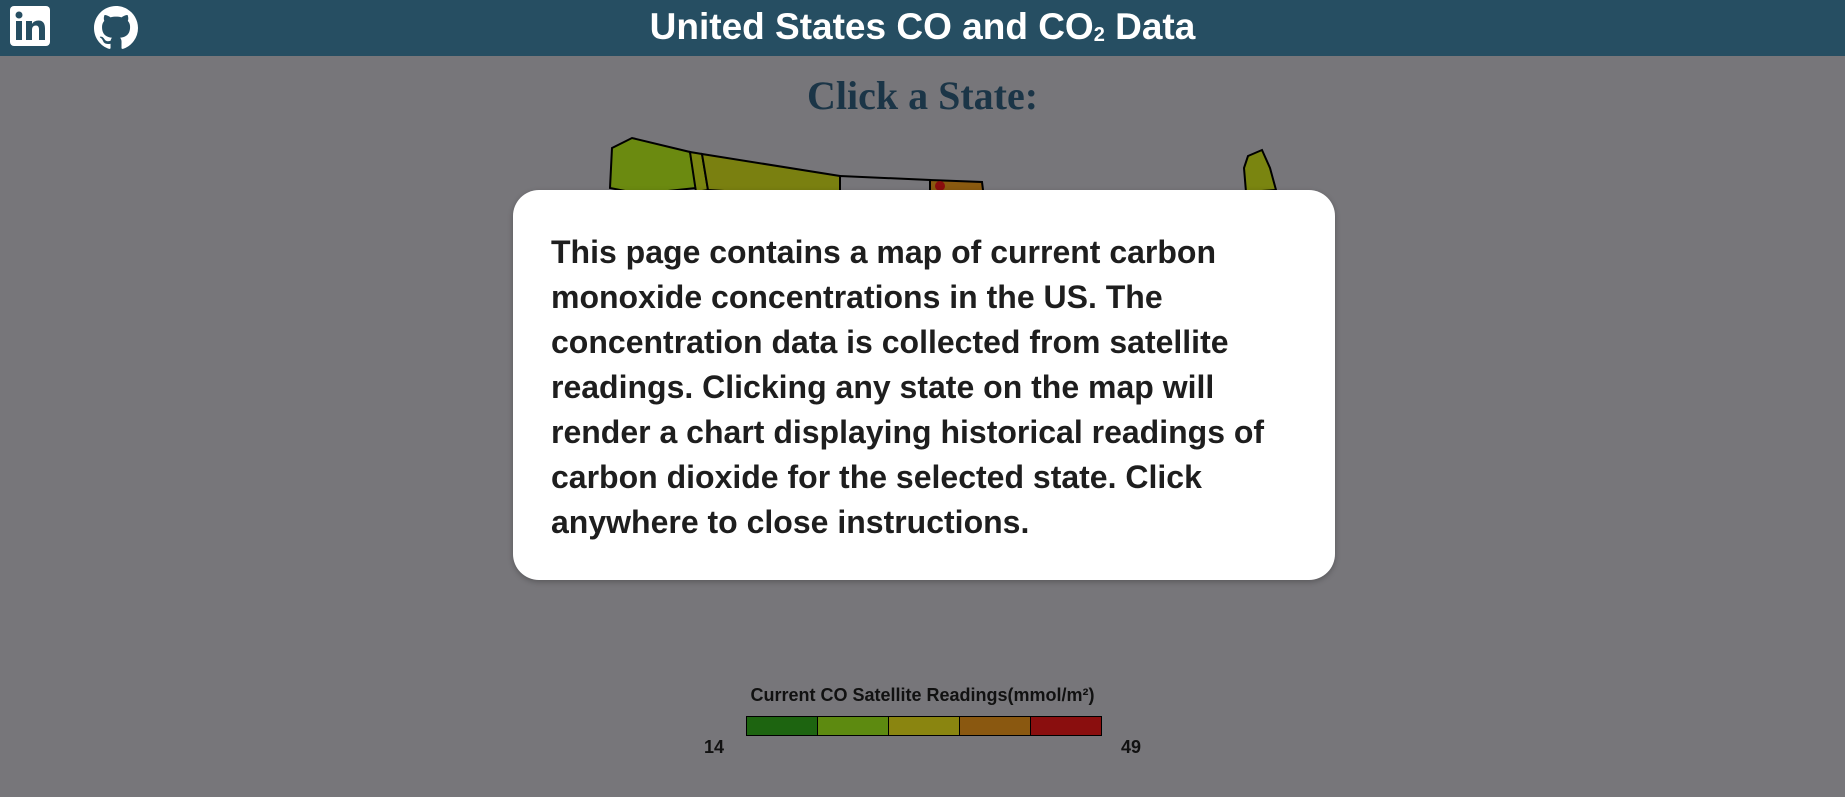 Image resolution: width=1845 pixels, height=797 pixels. I want to click on legend-min-value: 14, so click(714, 747).